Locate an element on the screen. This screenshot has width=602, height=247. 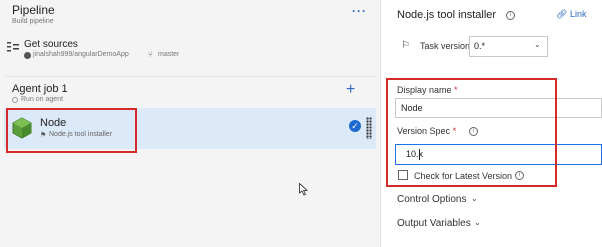
get-sources-title: Get sources is located at coordinates (51, 44).